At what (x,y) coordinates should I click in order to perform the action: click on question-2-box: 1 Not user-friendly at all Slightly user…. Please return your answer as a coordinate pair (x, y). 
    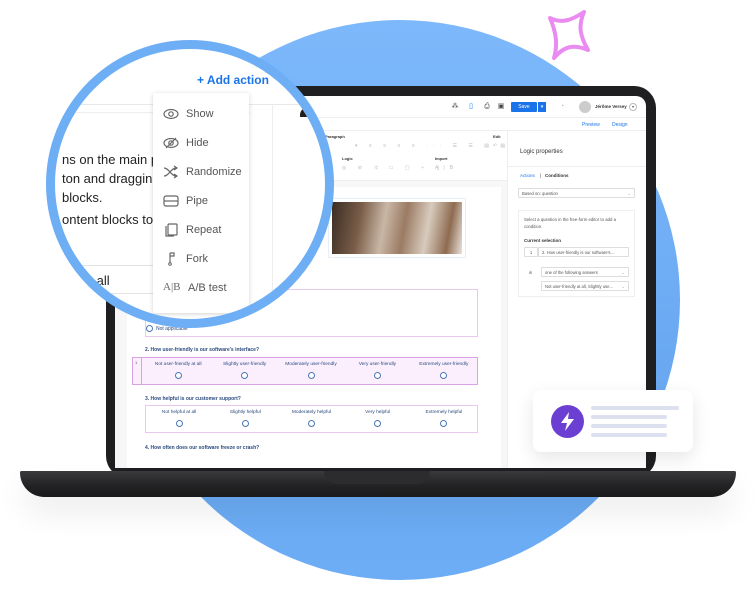
    Looking at the image, I should click on (305, 371).